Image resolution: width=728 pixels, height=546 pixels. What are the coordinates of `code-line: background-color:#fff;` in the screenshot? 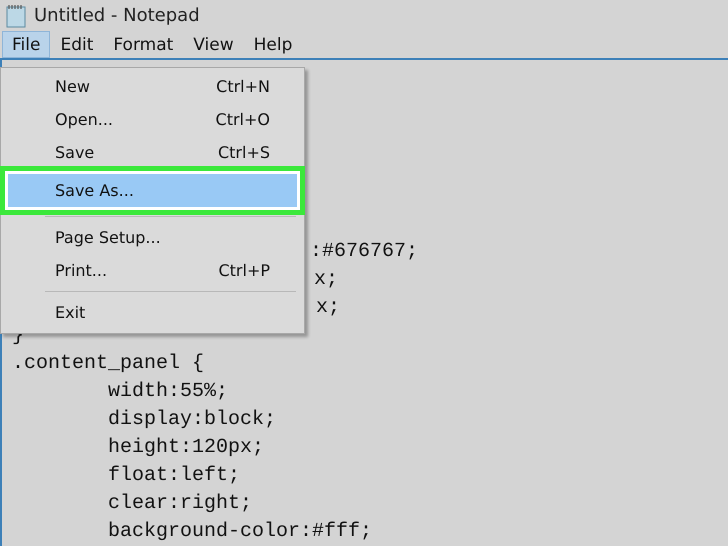 It's located at (239, 532).